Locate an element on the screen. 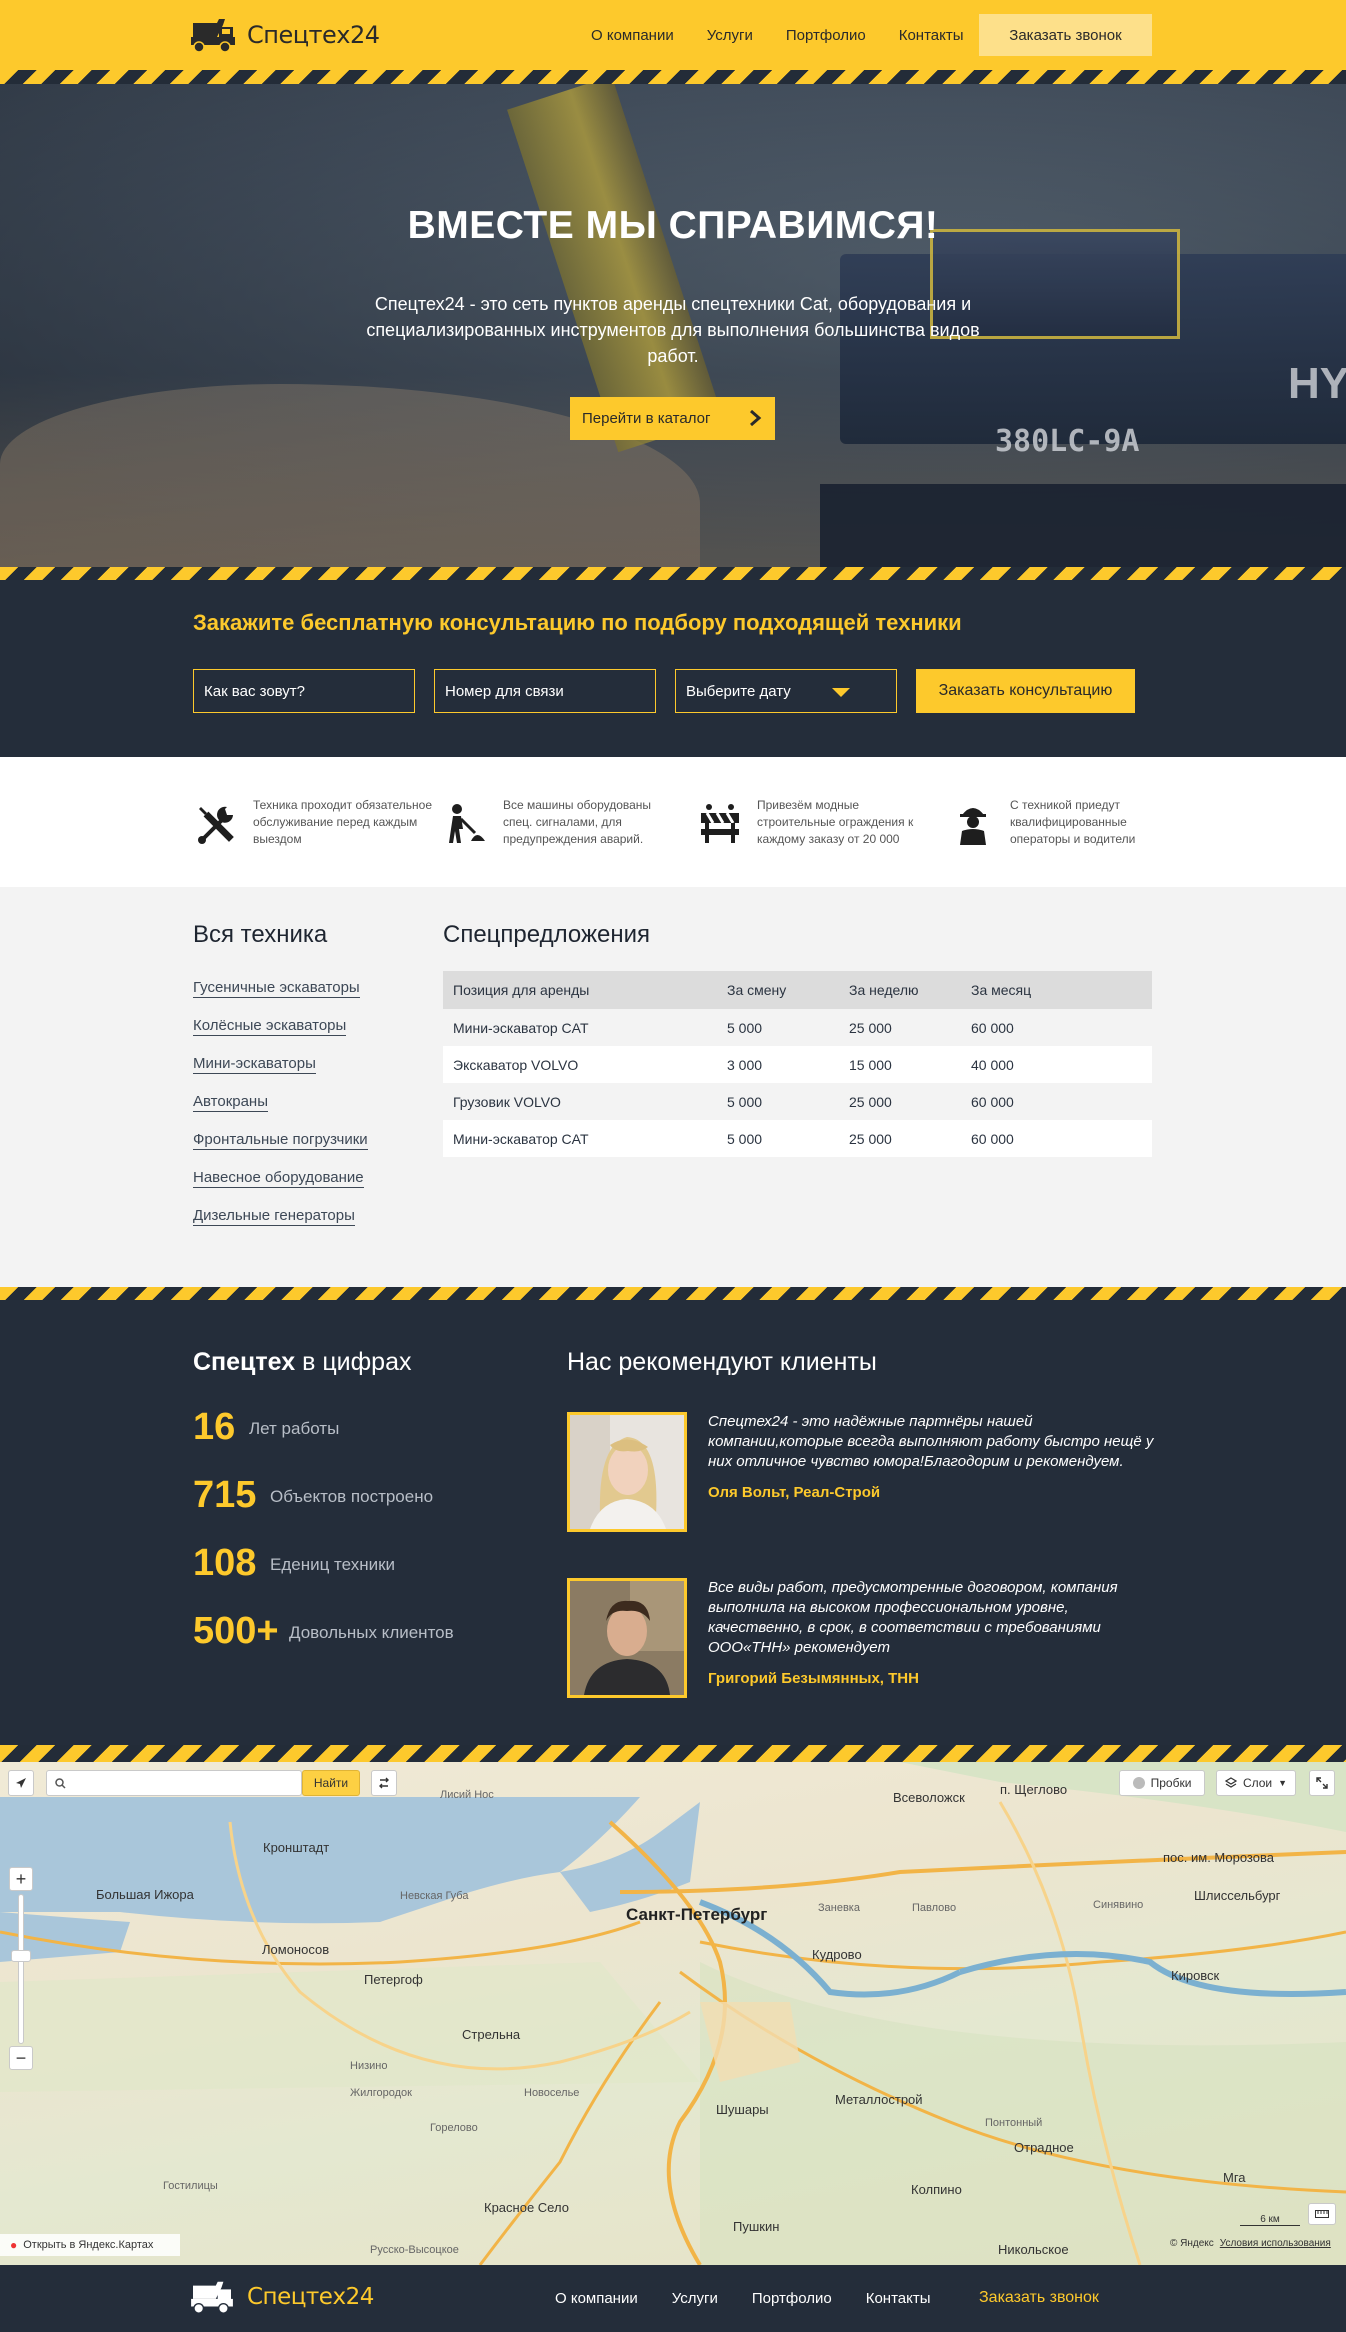 The image size is (1346, 2332). zoom-out-button: − is located at coordinates (21, 2058).